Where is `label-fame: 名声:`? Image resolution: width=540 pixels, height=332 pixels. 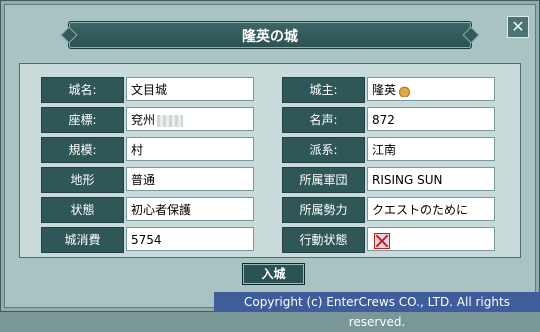 label-fame: 名声: is located at coordinates (323, 120).